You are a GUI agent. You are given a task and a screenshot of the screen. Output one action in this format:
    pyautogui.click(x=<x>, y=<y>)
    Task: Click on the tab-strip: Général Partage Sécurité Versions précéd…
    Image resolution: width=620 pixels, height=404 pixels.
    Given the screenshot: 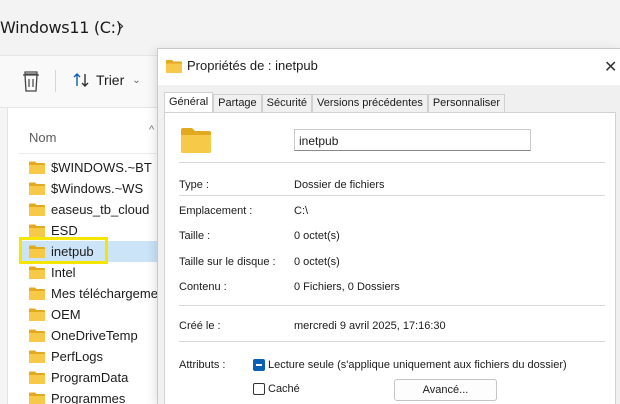 What is the action you would take?
    pyautogui.click(x=335, y=102)
    